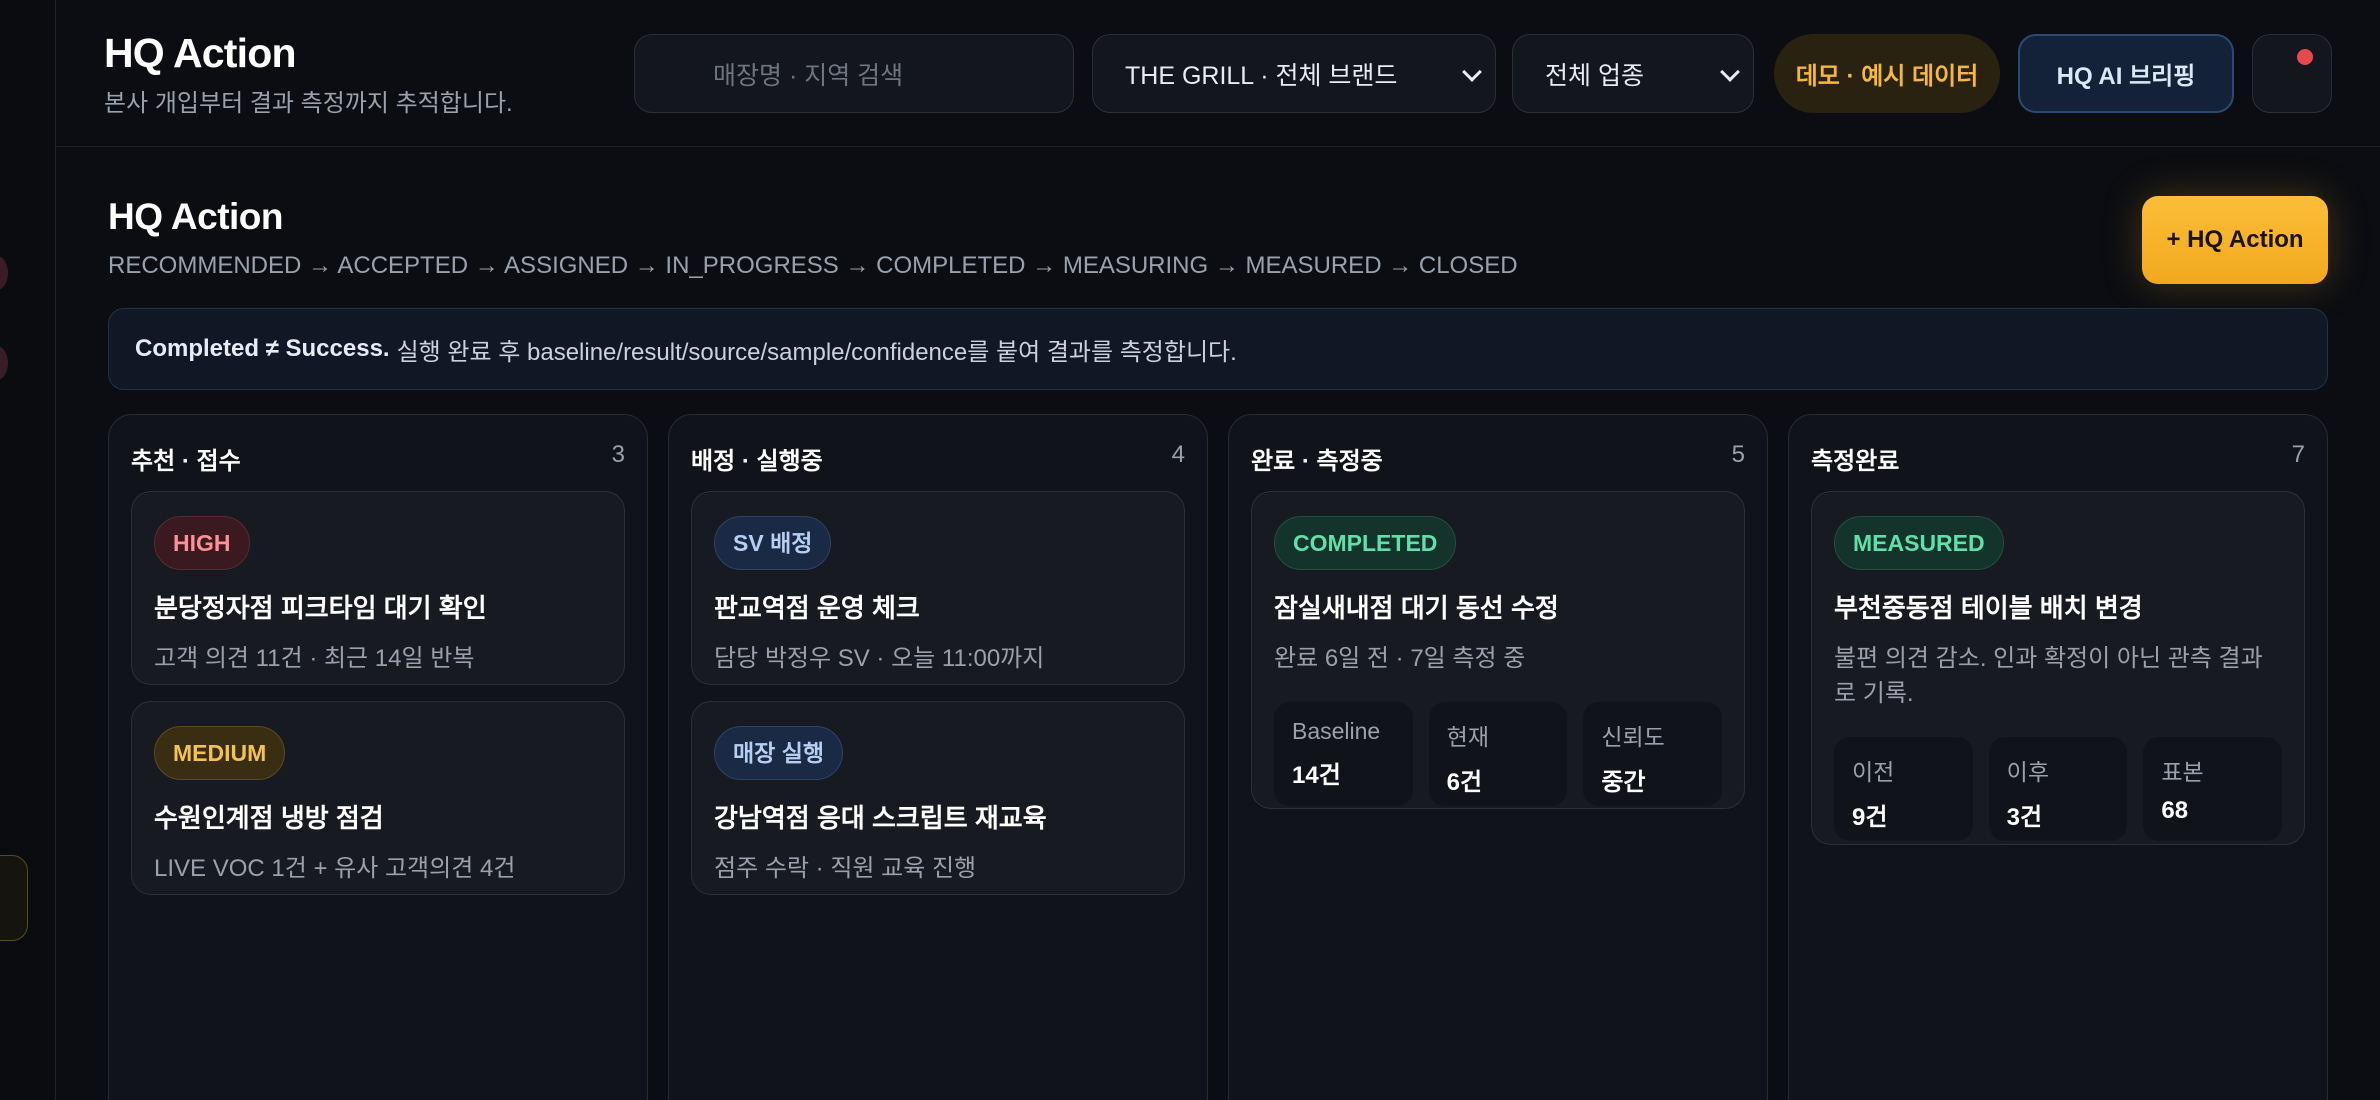  Describe the element at coordinates (1261, 75) in the screenshot. I see `brand-select-value: THE GRILL · 전체 브랜드` at that location.